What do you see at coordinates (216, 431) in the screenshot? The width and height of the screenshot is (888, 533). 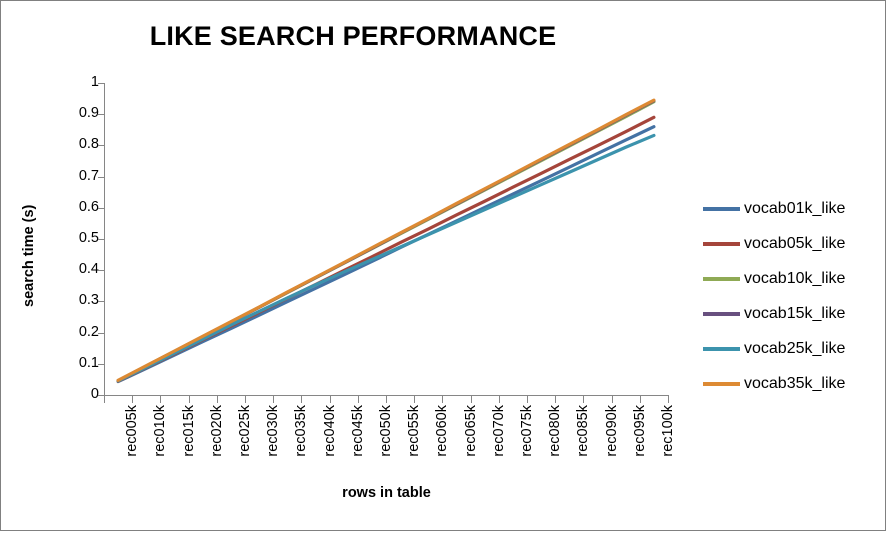 I see `x-axis-tick-label: rec020k` at bounding box center [216, 431].